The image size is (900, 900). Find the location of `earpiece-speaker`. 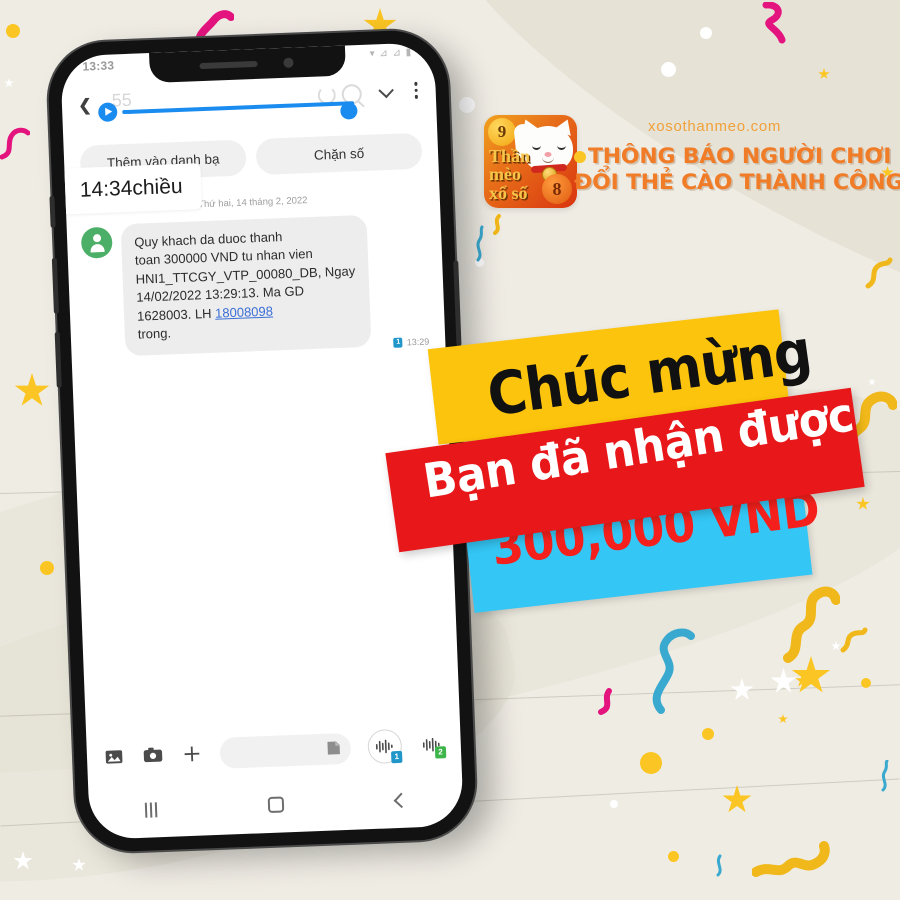

earpiece-speaker is located at coordinates (228, 65).